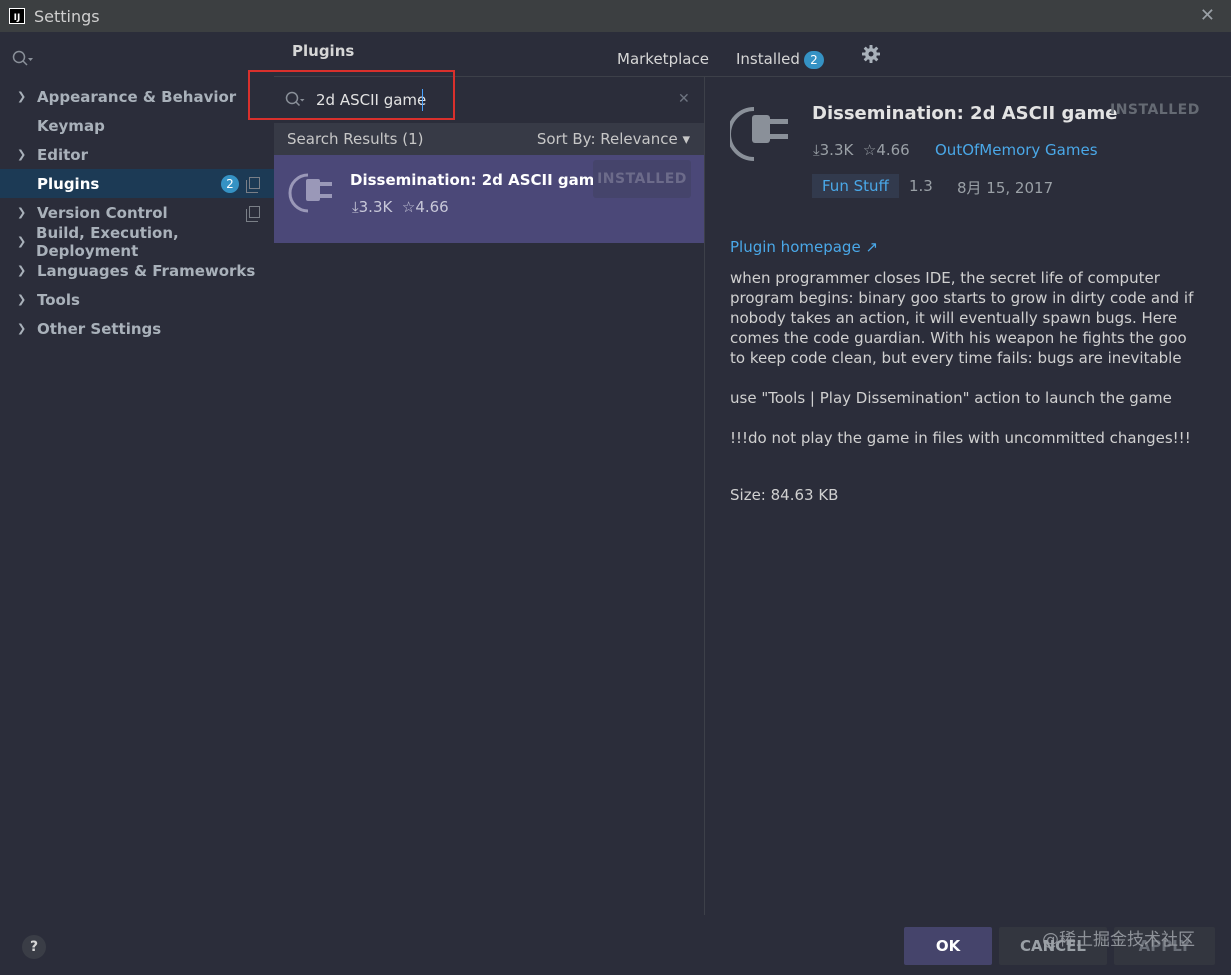 The image size is (1231, 975). Describe the element at coordinates (1155, 110) in the screenshot. I see `detail-installed-status: INSTALLED` at that location.